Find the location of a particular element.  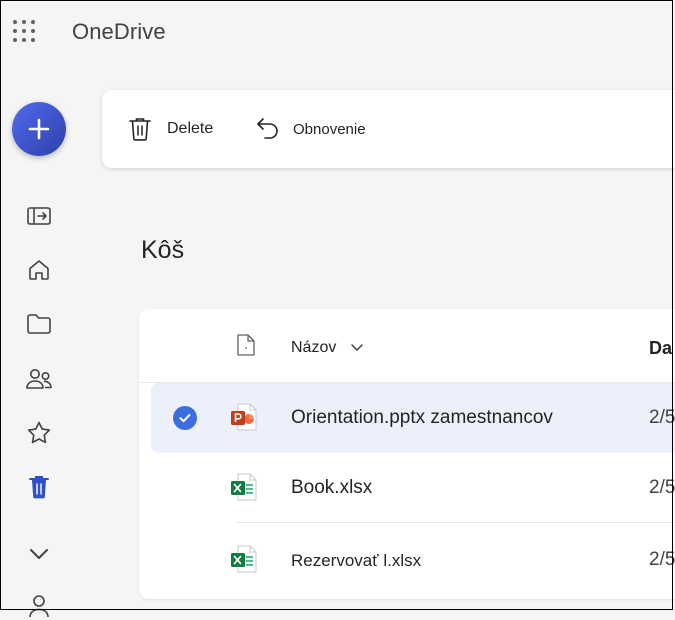

create-new-button is located at coordinates (39, 129).